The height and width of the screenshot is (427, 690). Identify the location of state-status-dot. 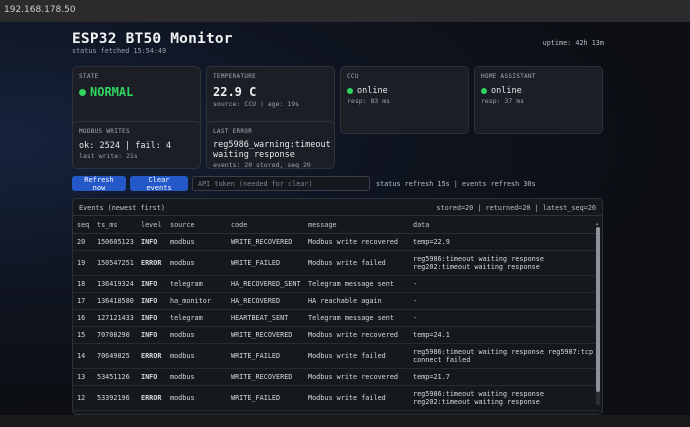
(82, 92).